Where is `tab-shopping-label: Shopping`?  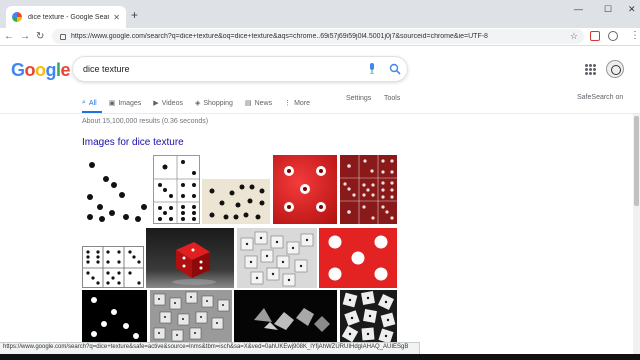
tab-shopping-label: Shopping is located at coordinates (218, 103).